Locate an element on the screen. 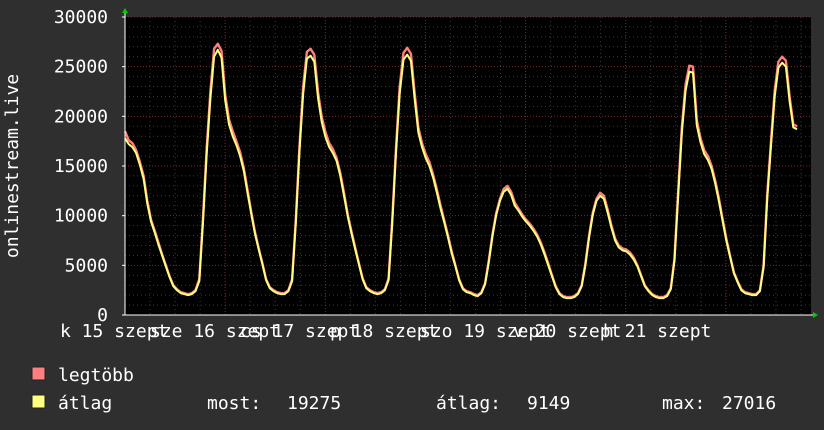  legend-swatch-avg is located at coordinates (38, 401).